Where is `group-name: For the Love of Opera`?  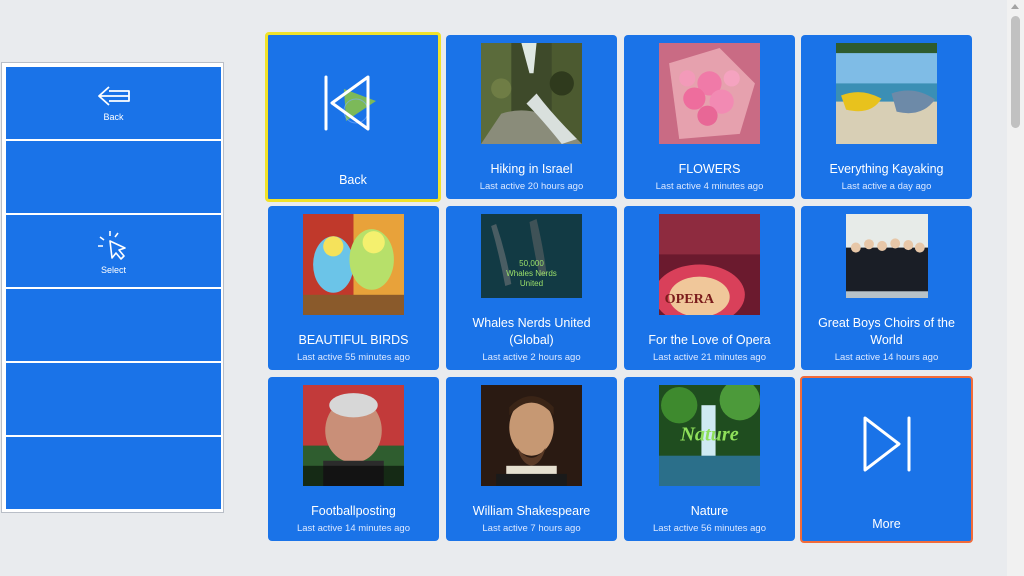 group-name: For the Love of Opera is located at coordinates (709, 340).